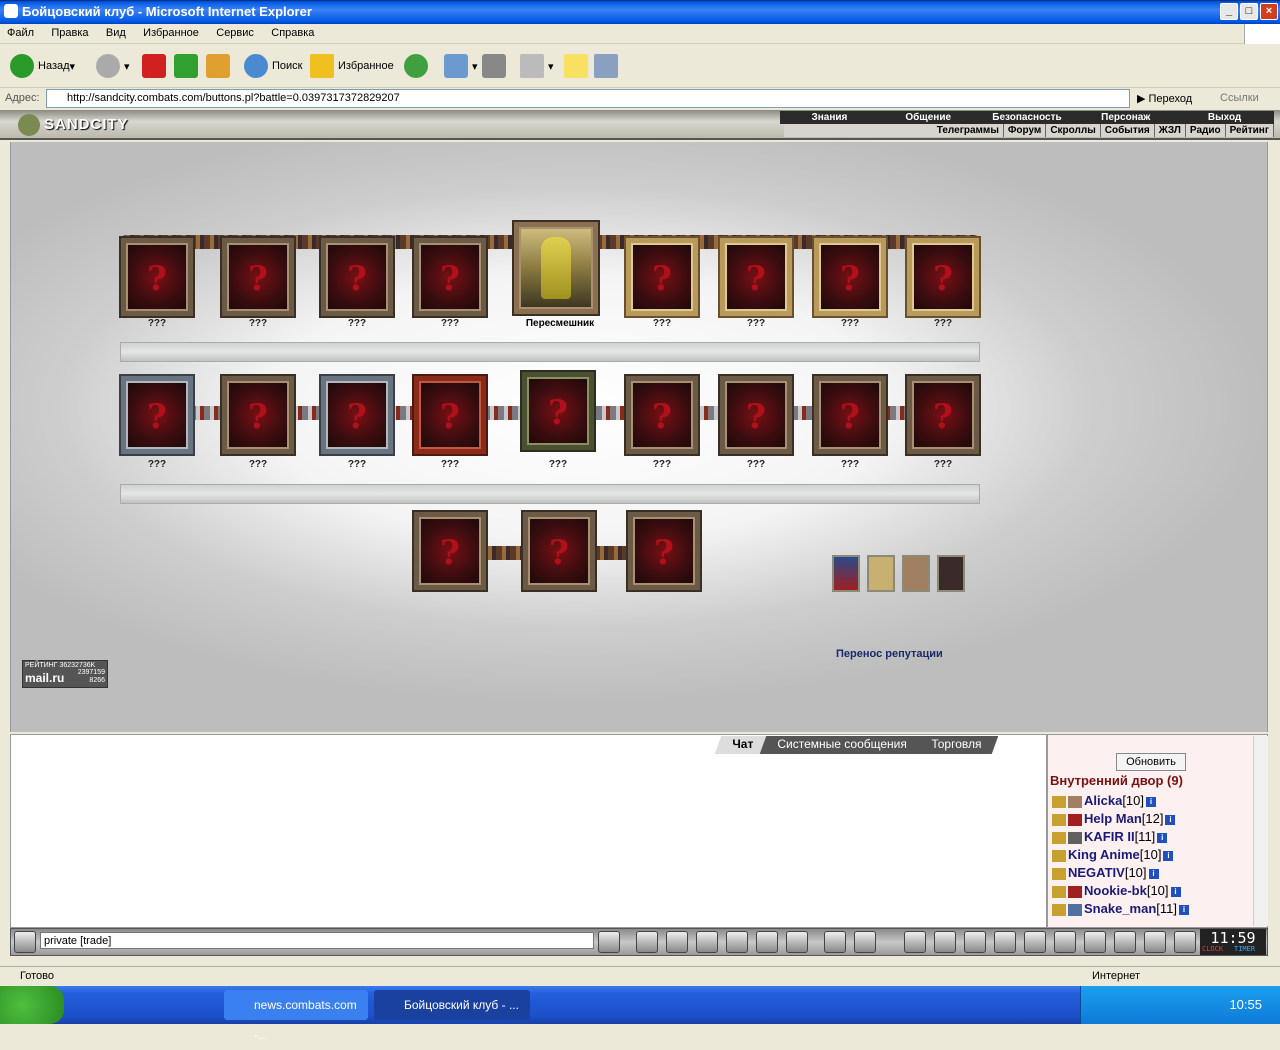 The width and height of the screenshot is (1280, 1050). What do you see at coordinates (767, 942) in the screenshot?
I see `pl-icon` at bounding box center [767, 942].